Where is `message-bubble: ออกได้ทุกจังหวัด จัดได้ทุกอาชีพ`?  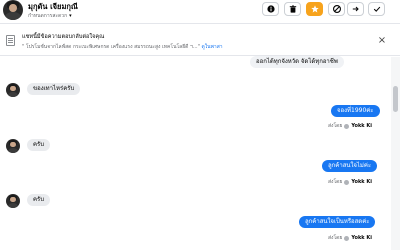
message-bubble: ออกได้ทุกจังหวัด จัดได้ทุกอาชีพ is located at coordinates (297, 62).